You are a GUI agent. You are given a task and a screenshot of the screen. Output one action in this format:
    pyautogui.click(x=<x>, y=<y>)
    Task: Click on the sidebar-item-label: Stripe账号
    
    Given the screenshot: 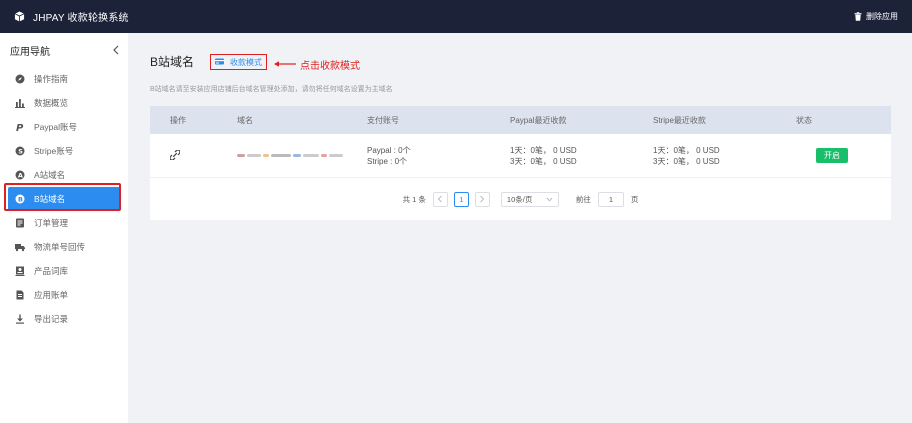 What is the action you would take?
    pyautogui.click(x=54, y=151)
    